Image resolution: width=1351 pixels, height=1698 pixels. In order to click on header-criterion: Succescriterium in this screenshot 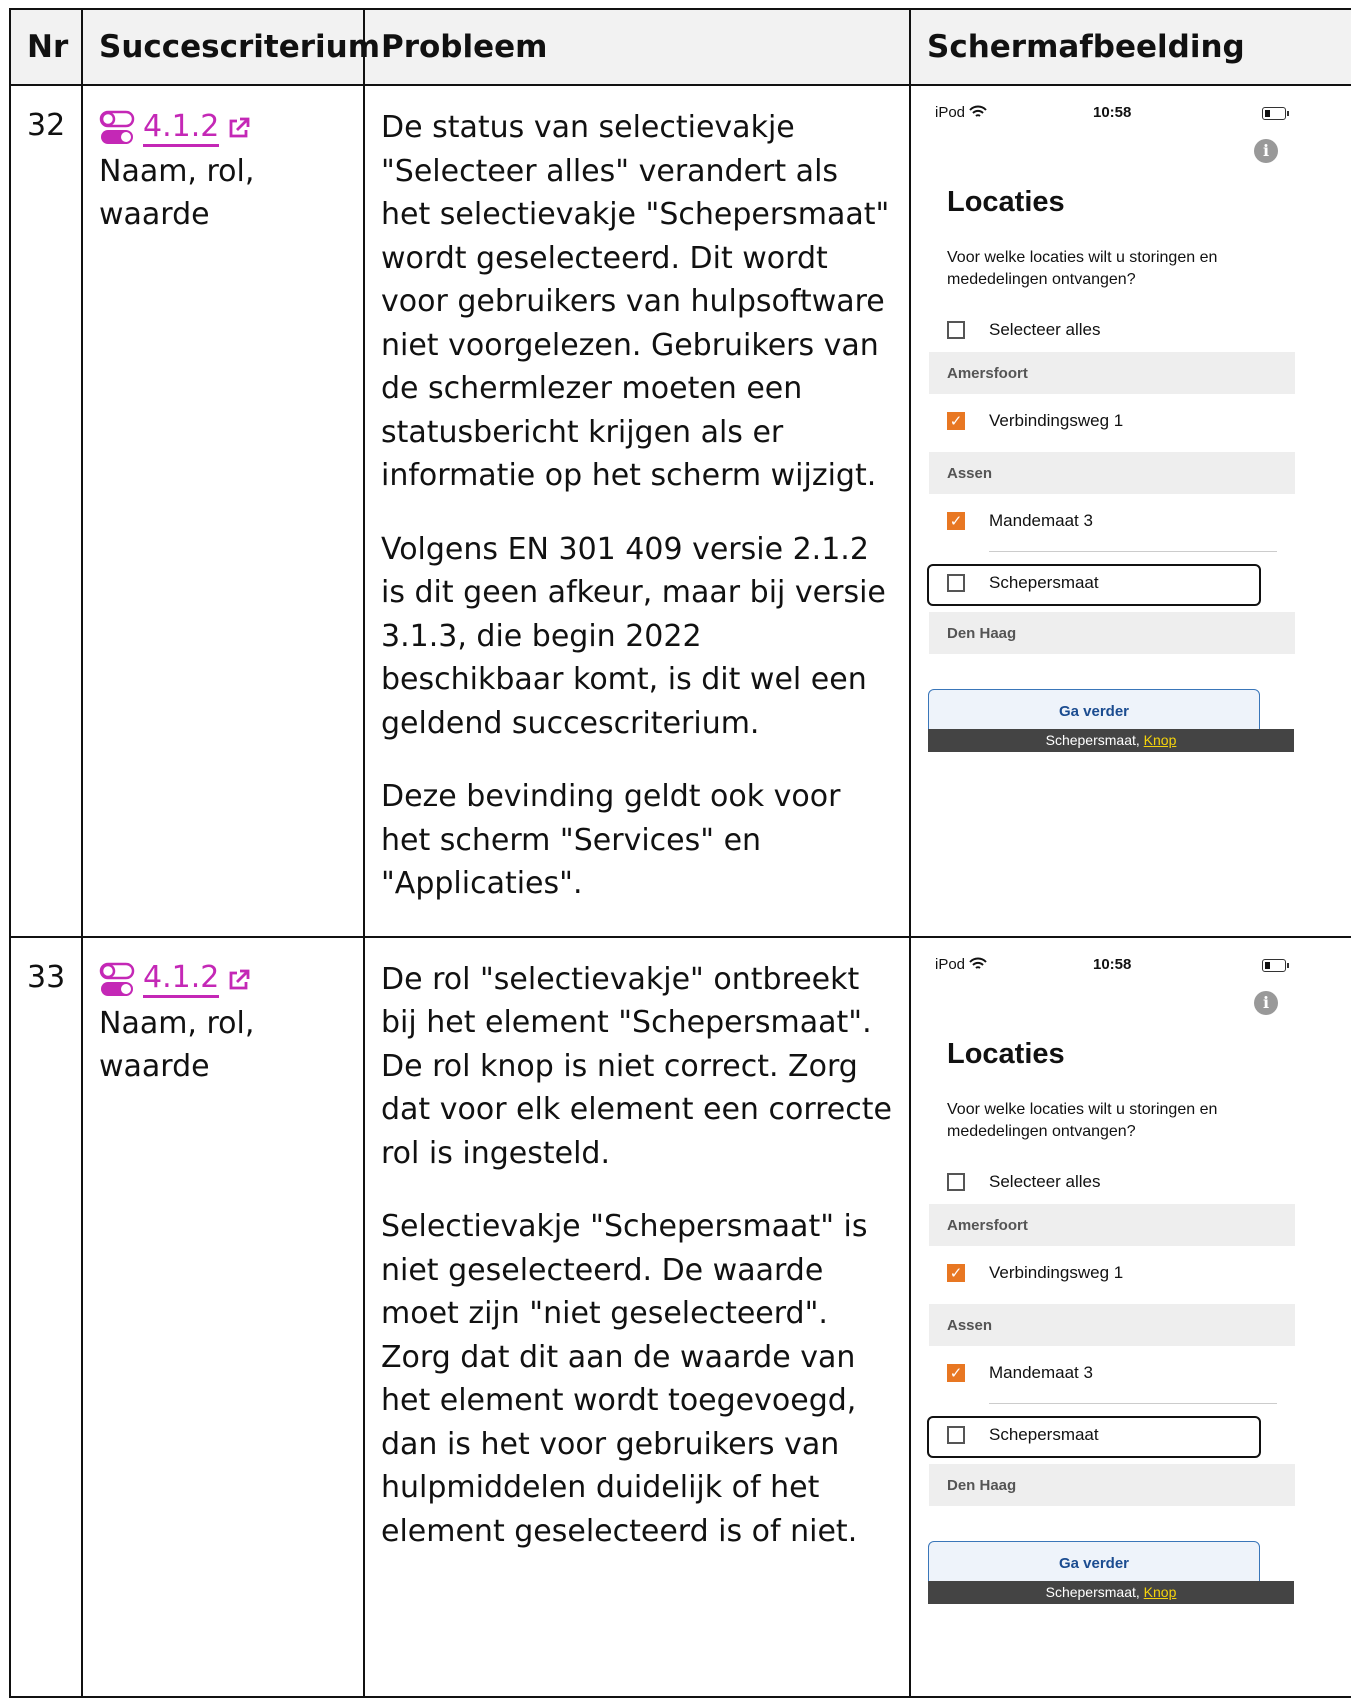, I will do `click(230, 47)`.